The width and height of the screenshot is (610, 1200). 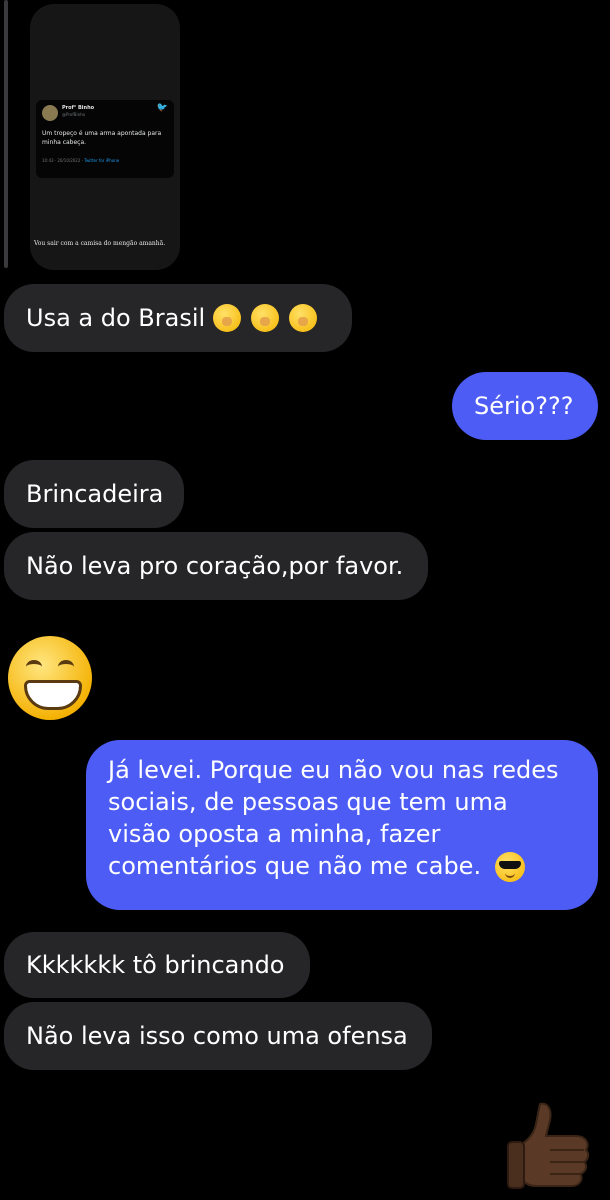 I want to click on message-bubble-incoming: Usa a do Brasil, so click(x=178, y=318).